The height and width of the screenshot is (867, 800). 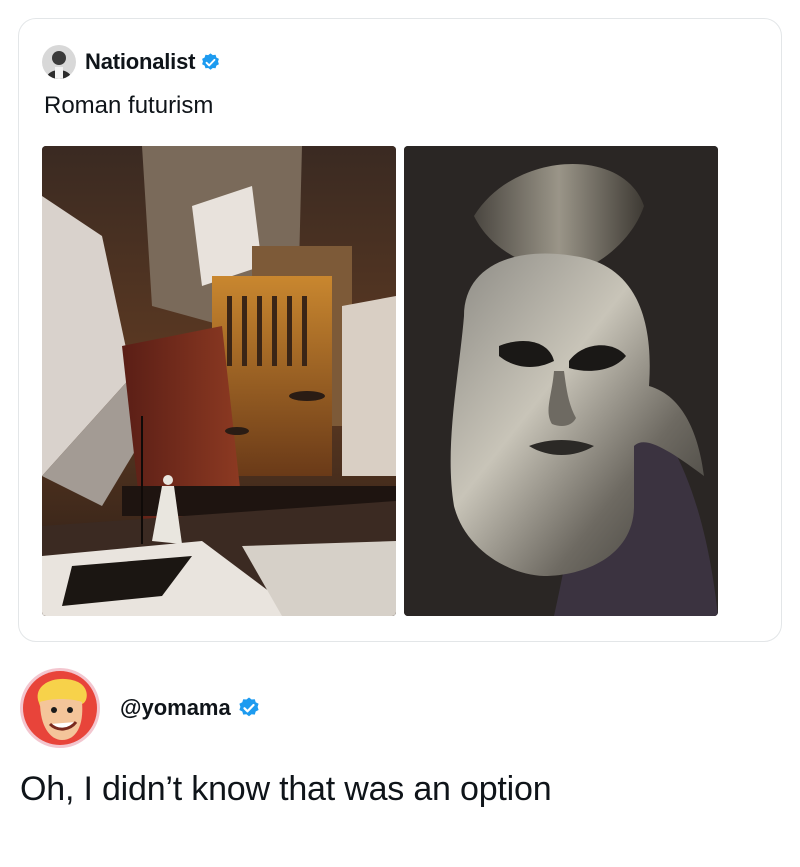 I want to click on reply-avatar, so click(x=60, y=708).